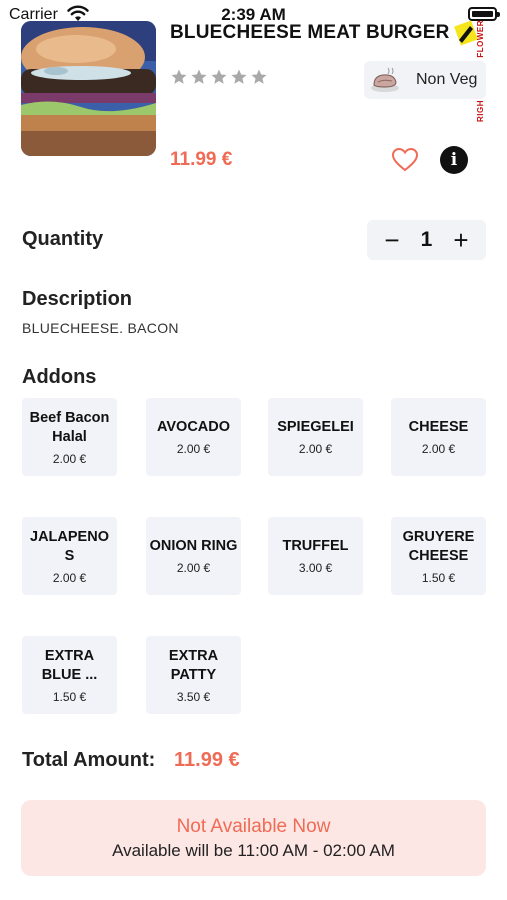  Describe the element at coordinates (193, 427) in the screenshot. I see `addon-name: AVOCADO` at that location.